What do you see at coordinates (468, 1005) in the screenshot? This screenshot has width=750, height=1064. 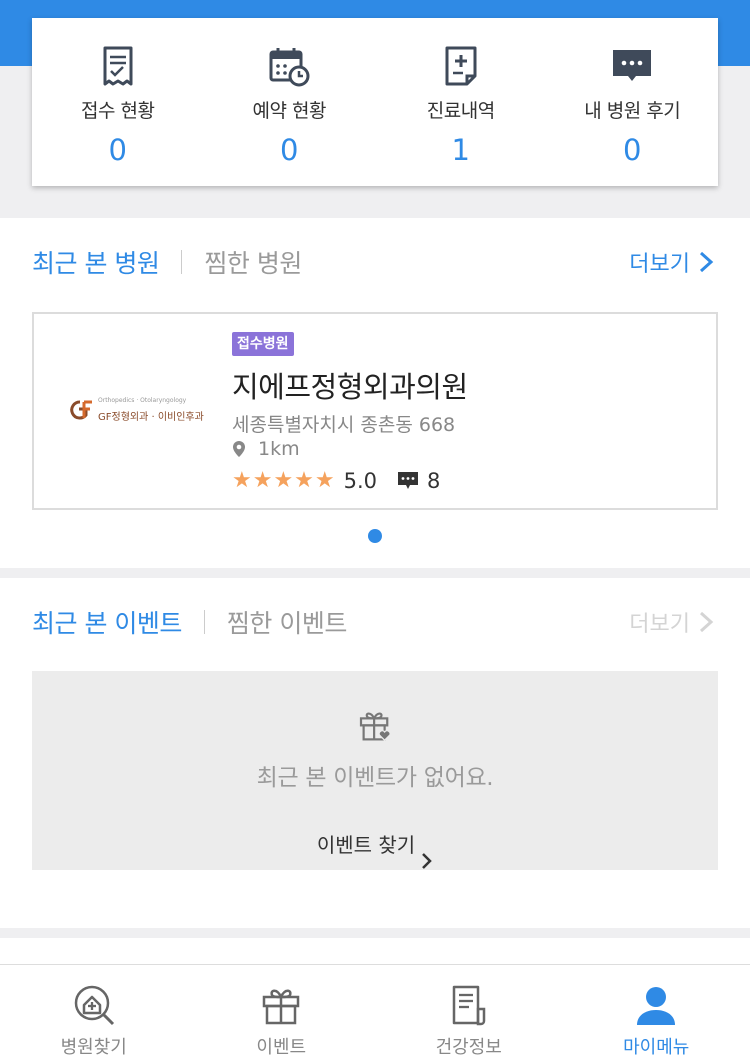 I see `health-doc-icon` at bounding box center [468, 1005].